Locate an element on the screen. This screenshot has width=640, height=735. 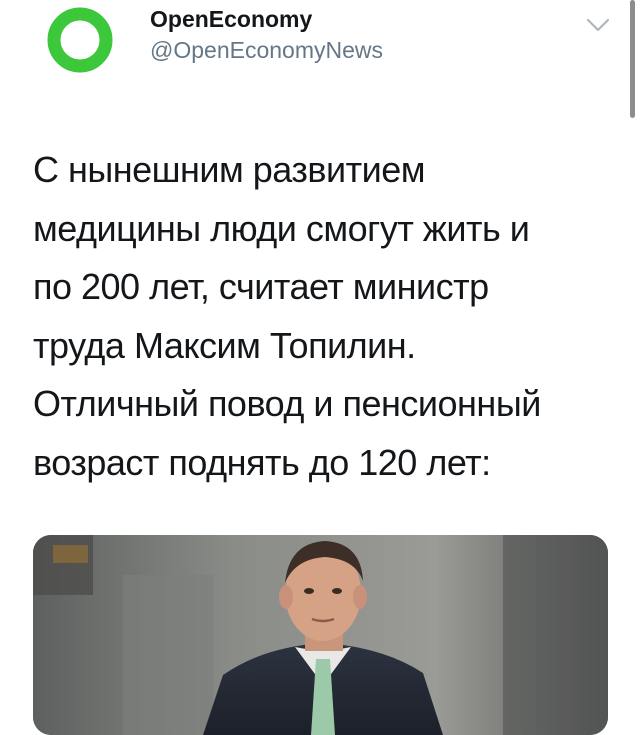
display-name: OpenEconomy is located at coordinates (266, 19).